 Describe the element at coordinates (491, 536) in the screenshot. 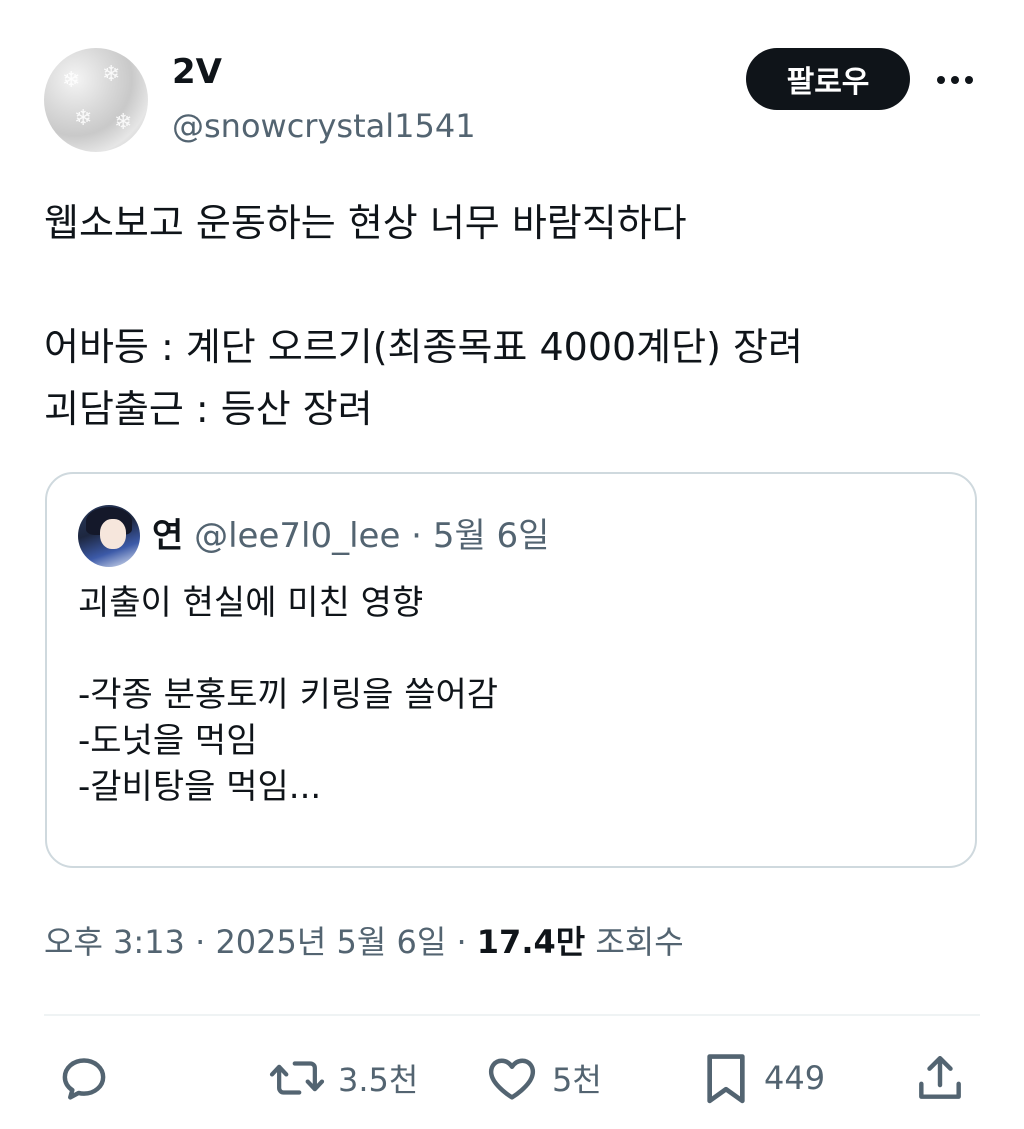

I see `quoted-post-date: 5월 6일` at that location.